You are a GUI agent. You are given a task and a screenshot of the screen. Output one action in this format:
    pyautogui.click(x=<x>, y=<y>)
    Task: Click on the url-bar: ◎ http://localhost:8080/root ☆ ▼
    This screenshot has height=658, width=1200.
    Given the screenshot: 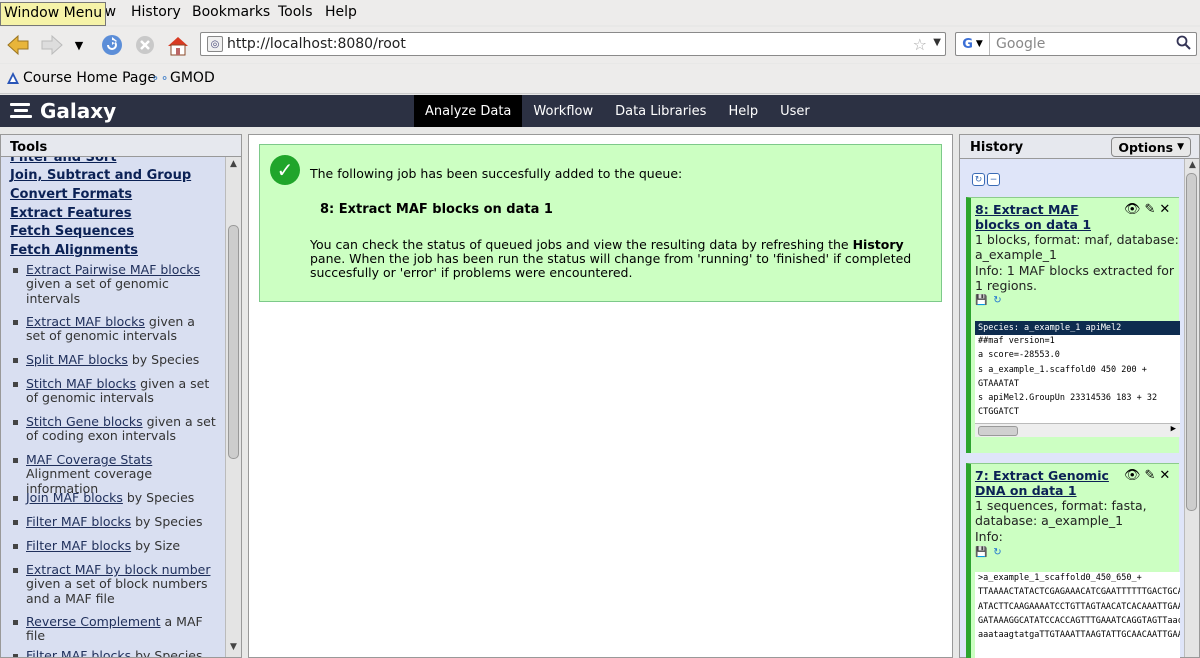 What is the action you would take?
    pyautogui.click(x=573, y=44)
    